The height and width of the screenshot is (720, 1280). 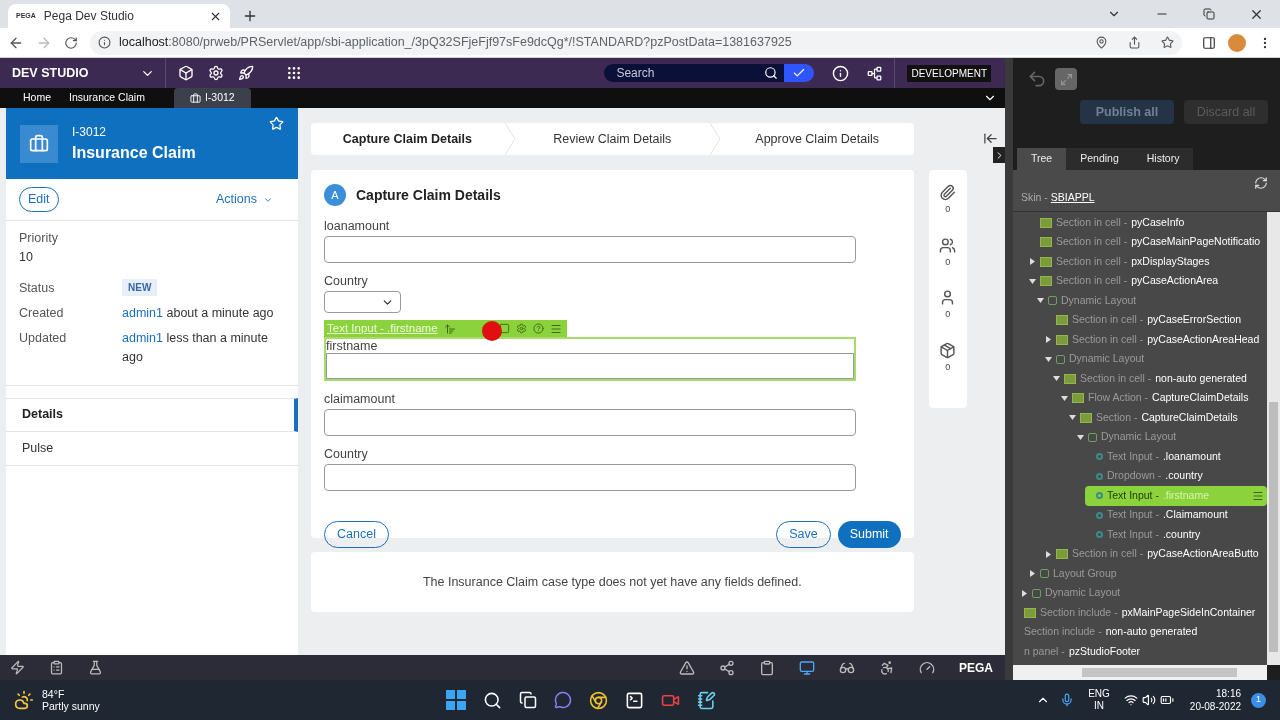 What do you see at coordinates (1140, 632) in the screenshot?
I see `tree-item: Section include - non-auto generated` at bounding box center [1140, 632].